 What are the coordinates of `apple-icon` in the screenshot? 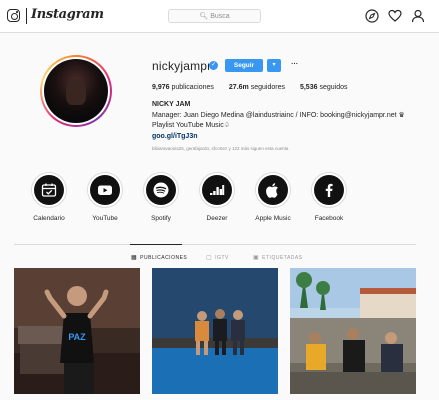 It's located at (272, 190).